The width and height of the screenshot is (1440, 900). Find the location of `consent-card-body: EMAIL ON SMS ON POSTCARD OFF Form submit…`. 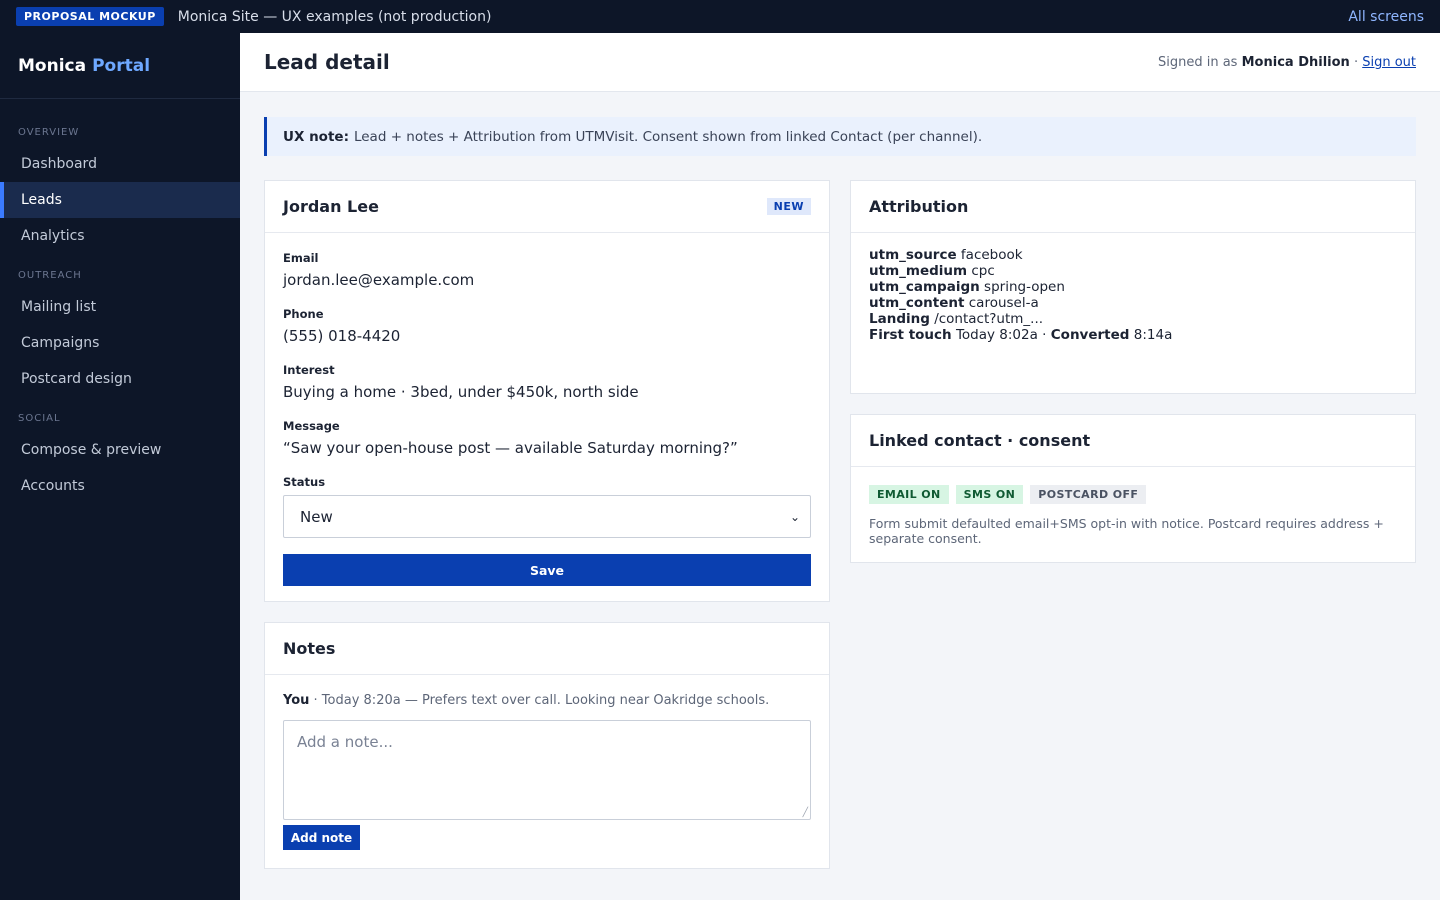

consent-card-body: EMAIL ON SMS ON POSTCARD OFF Form submit… is located at coordinates (1133, 515).